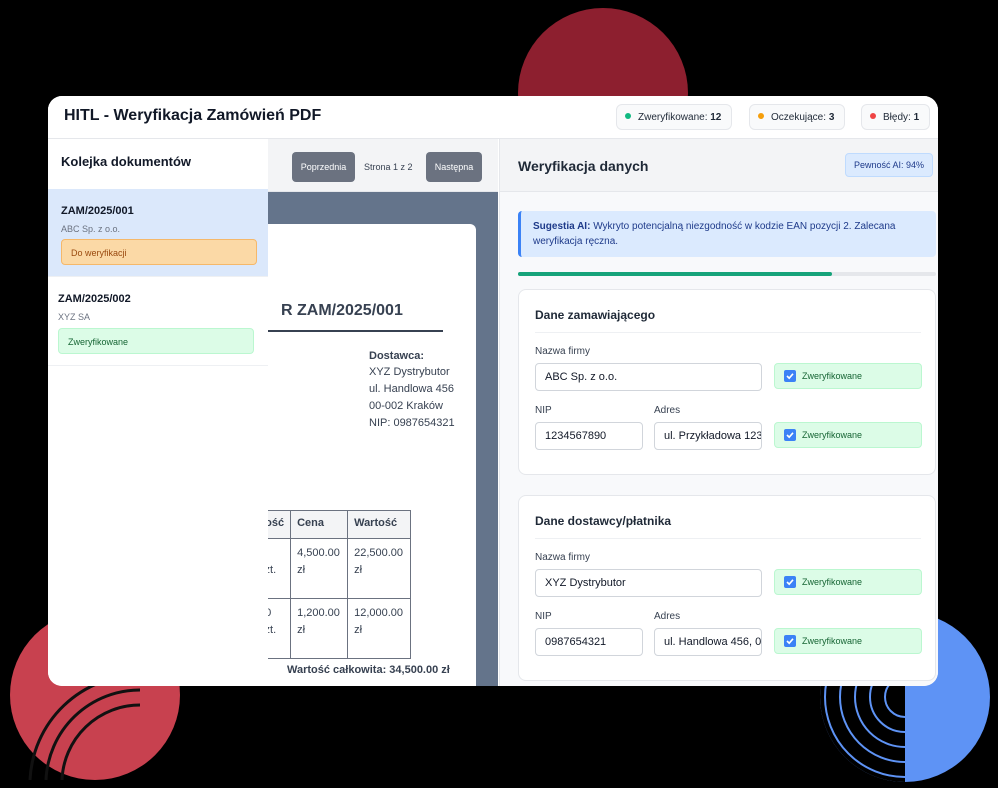 The height and width of the screenshot is (788, 998). Describe the element at coordinates (126, 161) in the screenshot. I see `sidebar-title: Kolejka dokumentów` at that location.